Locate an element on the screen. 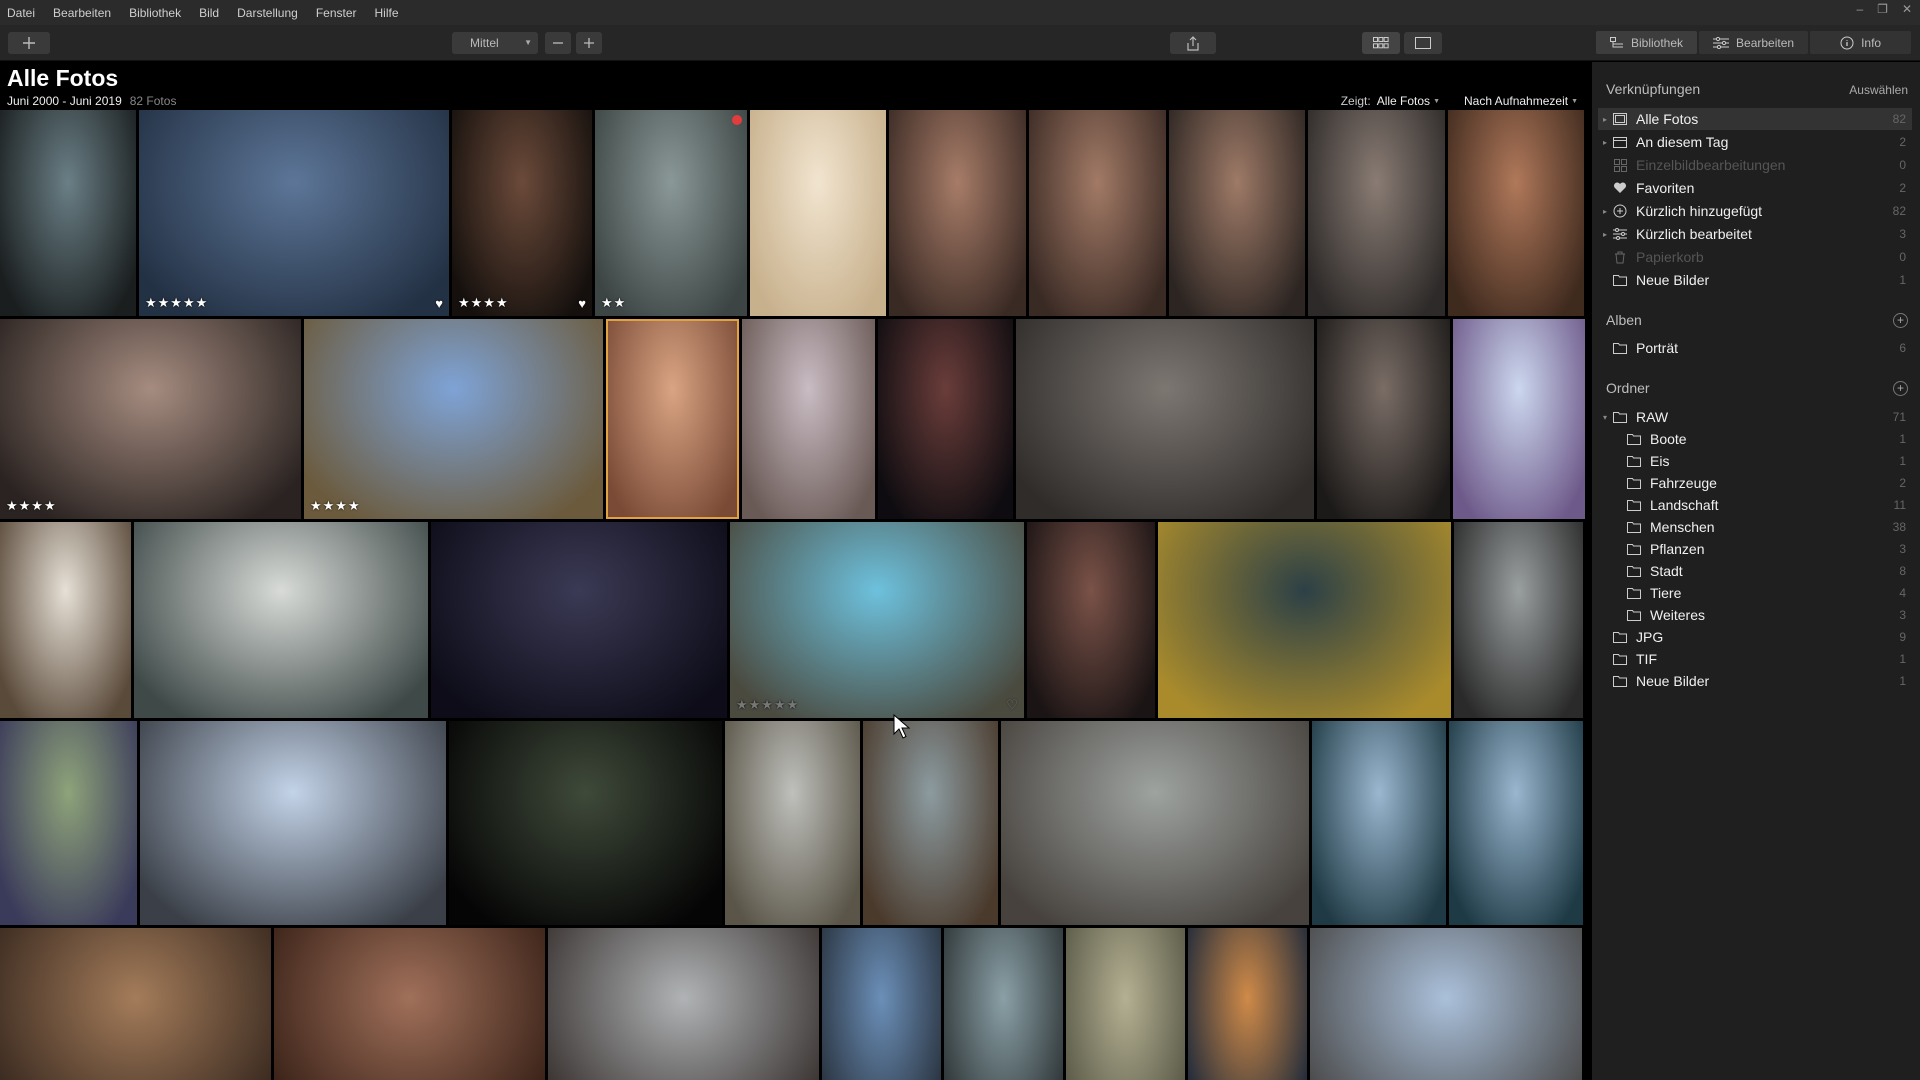 This screenshot has width=1920, height=1080. grid-view-button is located at coordinates (1381, 43).